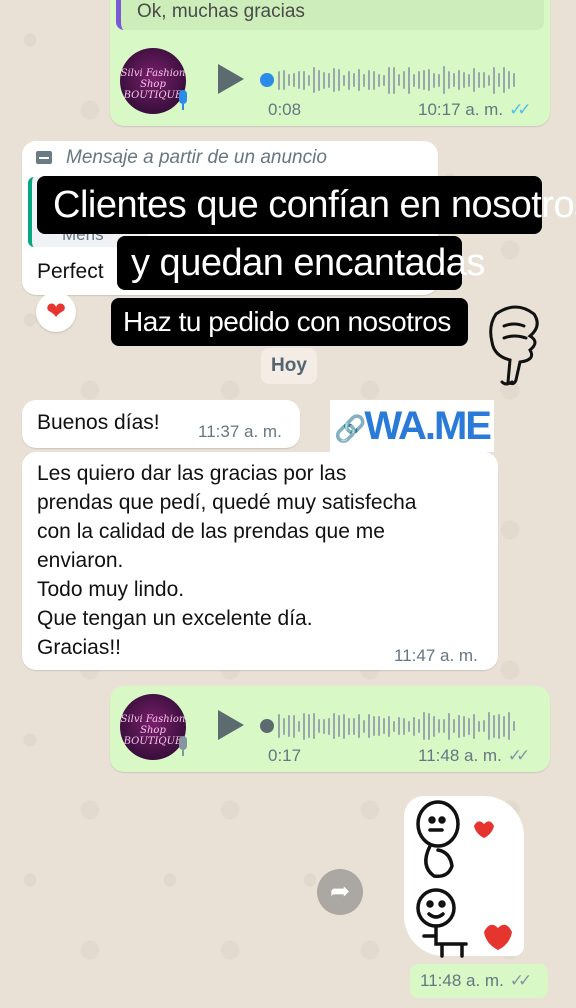 The image size is (576, 1008). I want to click on overlay-headline-2: y quedan encantadas, so click(301, 263).